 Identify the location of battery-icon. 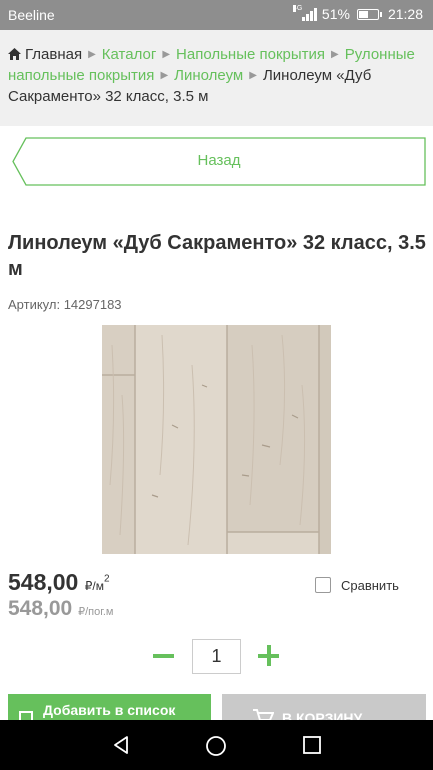
(369, 14).